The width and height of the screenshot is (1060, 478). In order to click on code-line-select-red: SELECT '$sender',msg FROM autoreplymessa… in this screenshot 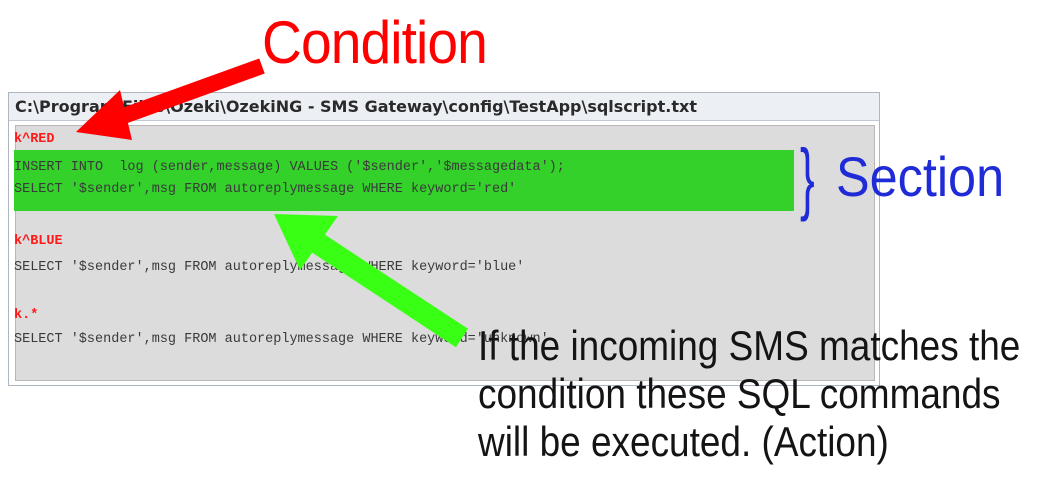, I will do `click(265, 189)`.